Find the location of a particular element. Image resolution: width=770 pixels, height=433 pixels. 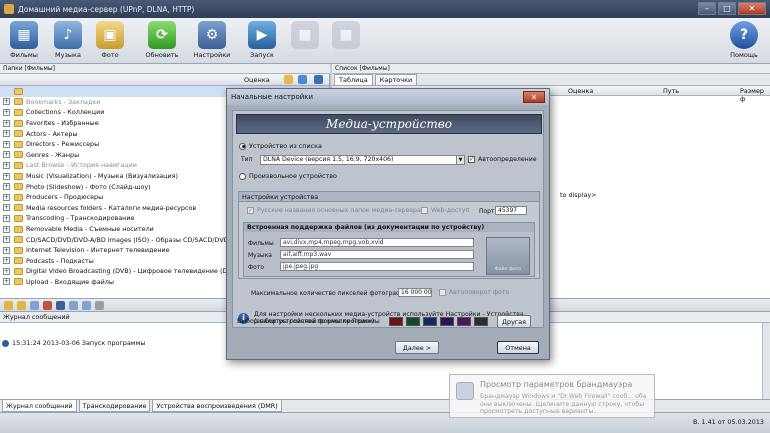

tree-item-label: Upload - Входящие файлы is located at coordinates (70, 281).